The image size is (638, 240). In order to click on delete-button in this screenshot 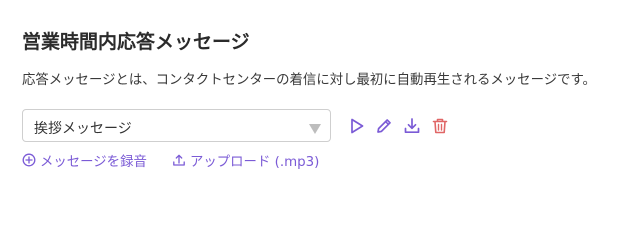, I will do `click(440, 126)`.